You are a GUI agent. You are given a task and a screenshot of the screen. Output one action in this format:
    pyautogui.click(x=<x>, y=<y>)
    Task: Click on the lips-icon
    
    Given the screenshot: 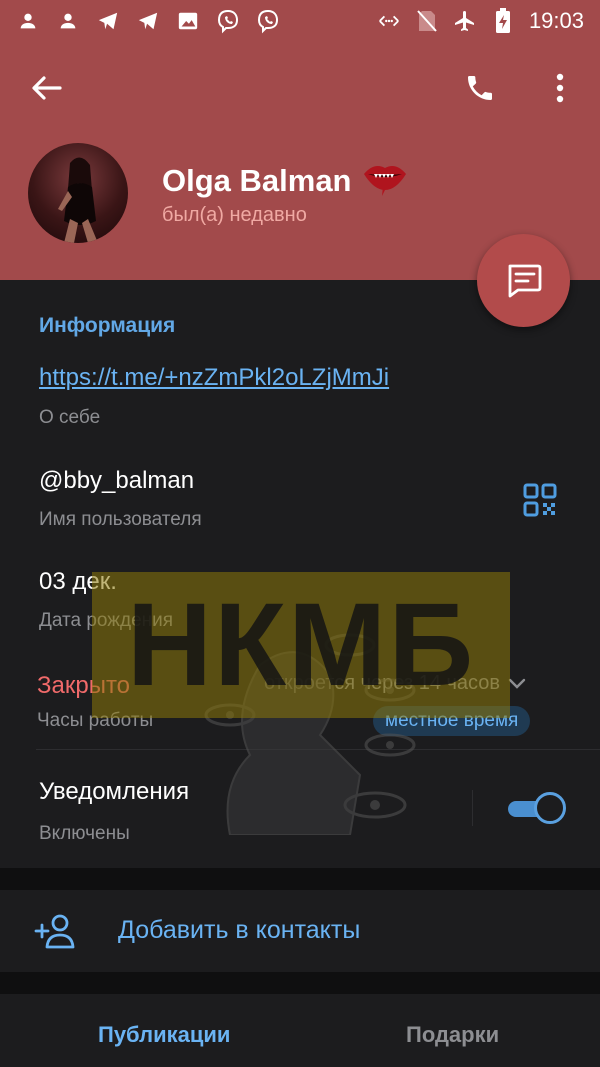 What is the action you would take?
    pyautogui.click(x=385, y=180)
    